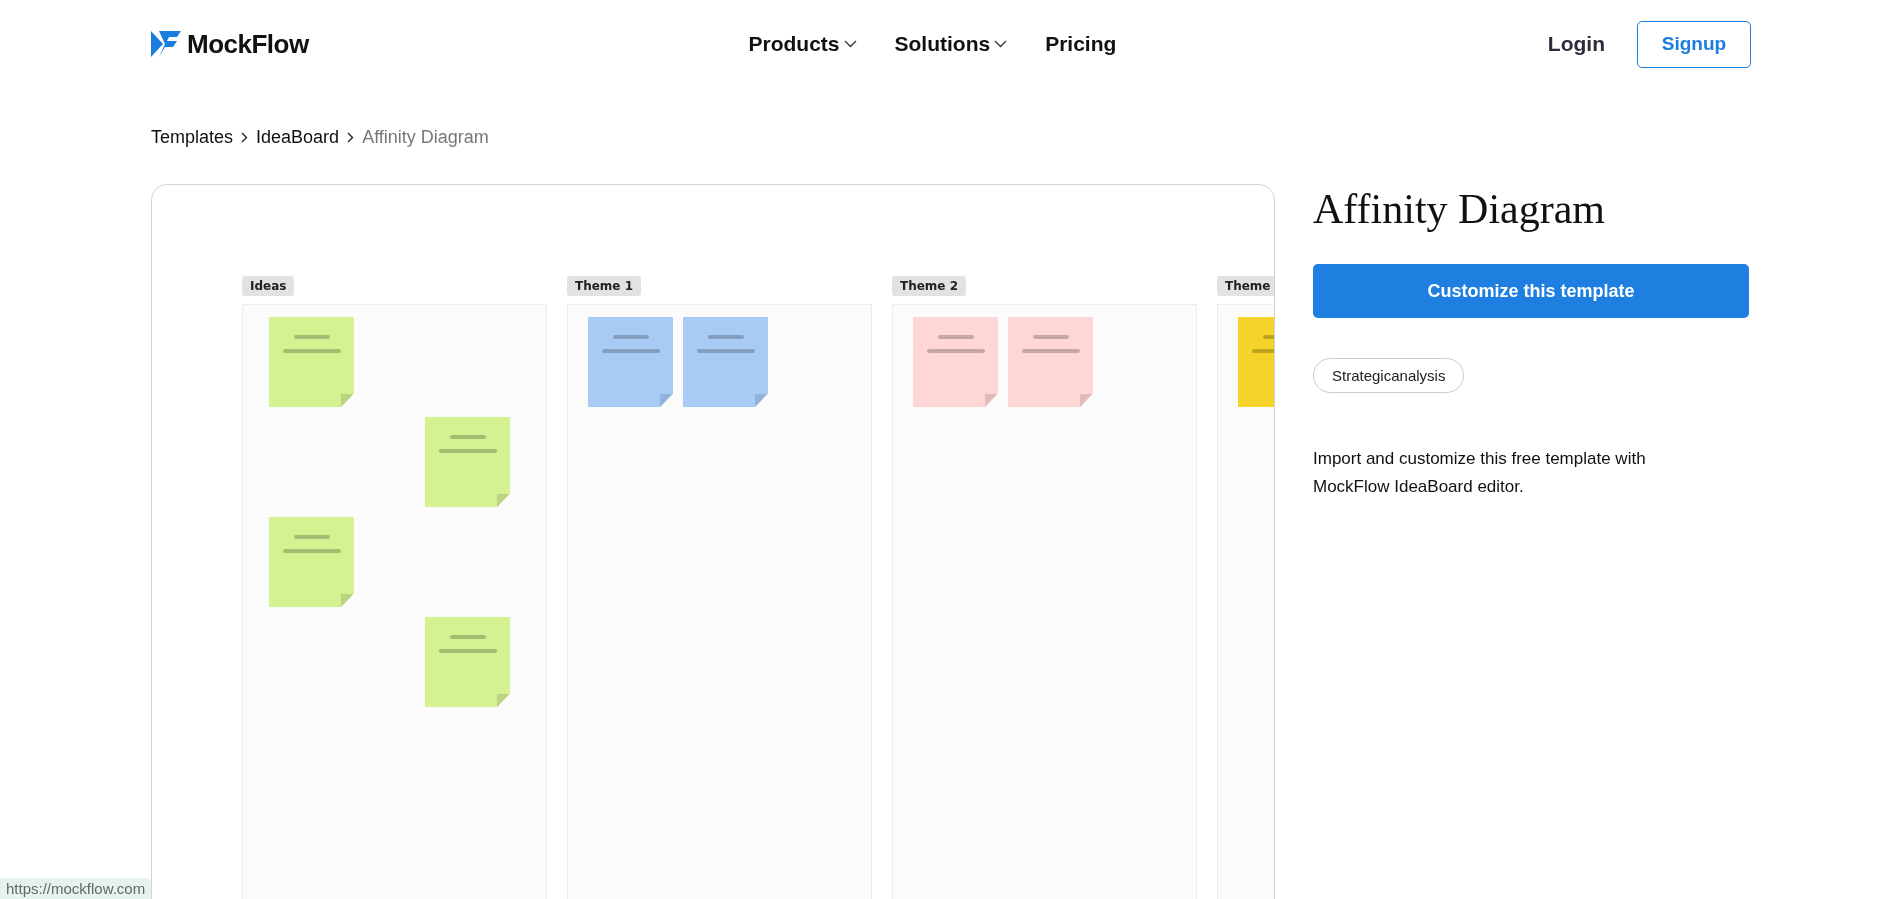  I want to click on login-link: Login, so click(1576, 44).